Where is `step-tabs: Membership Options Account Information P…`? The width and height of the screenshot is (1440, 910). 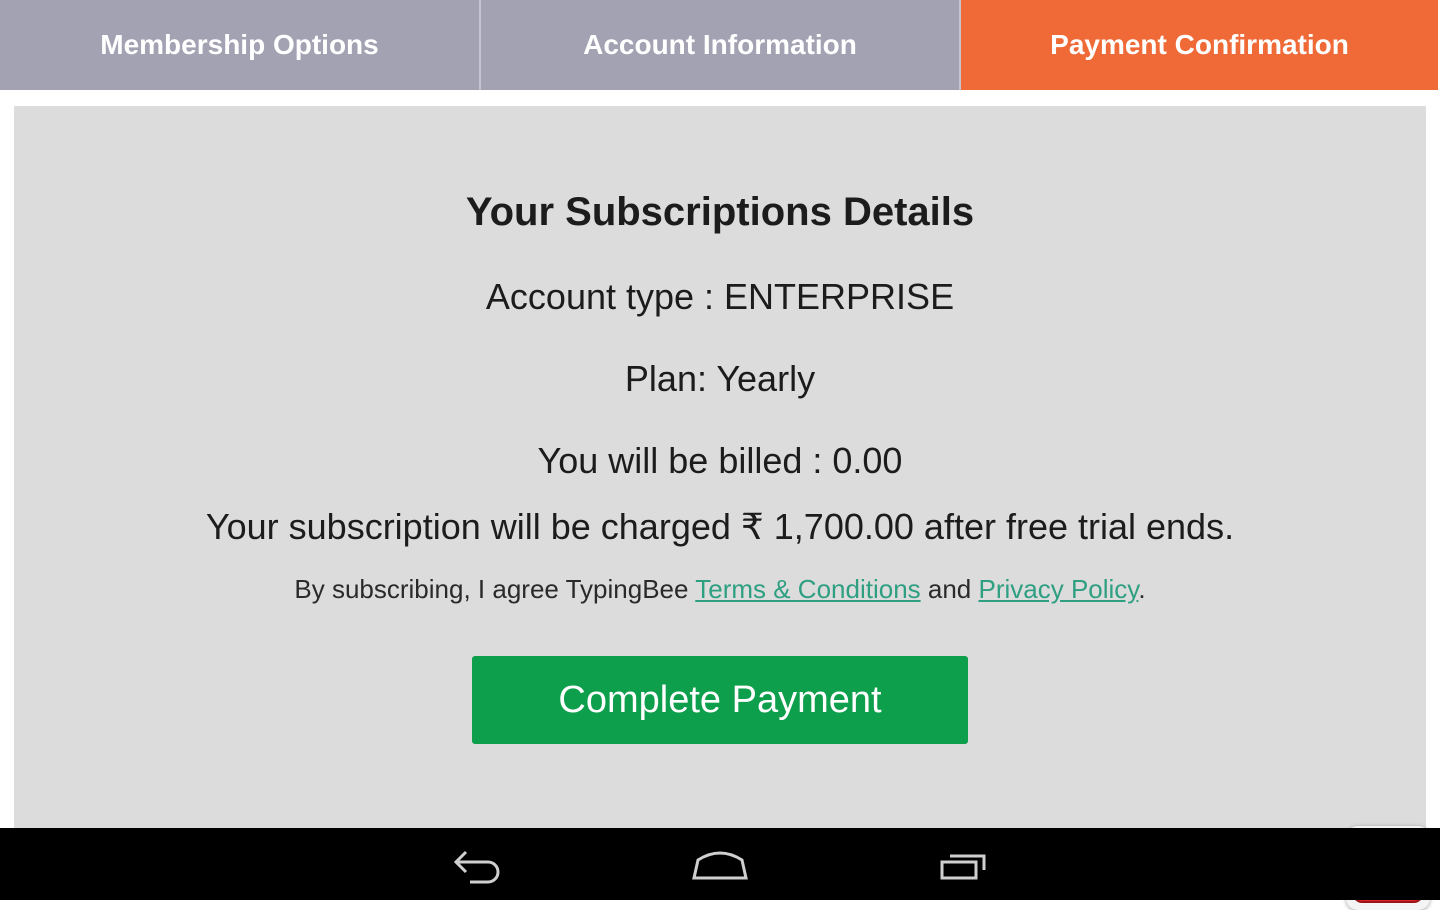 step-tabs: Membership Options Account Information P… is located at coordinates (720, 45).